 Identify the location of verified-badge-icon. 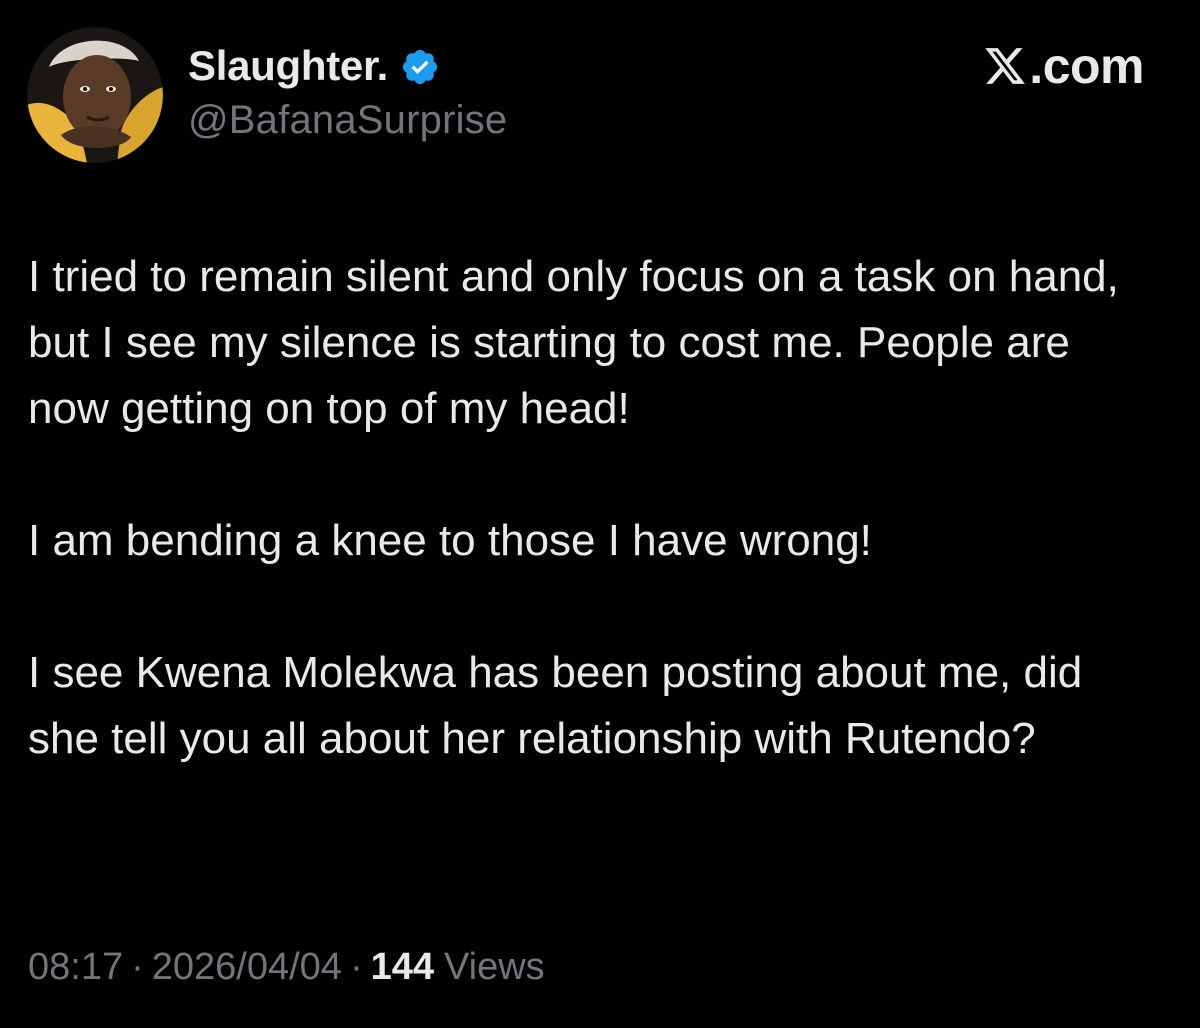
(420, 67).